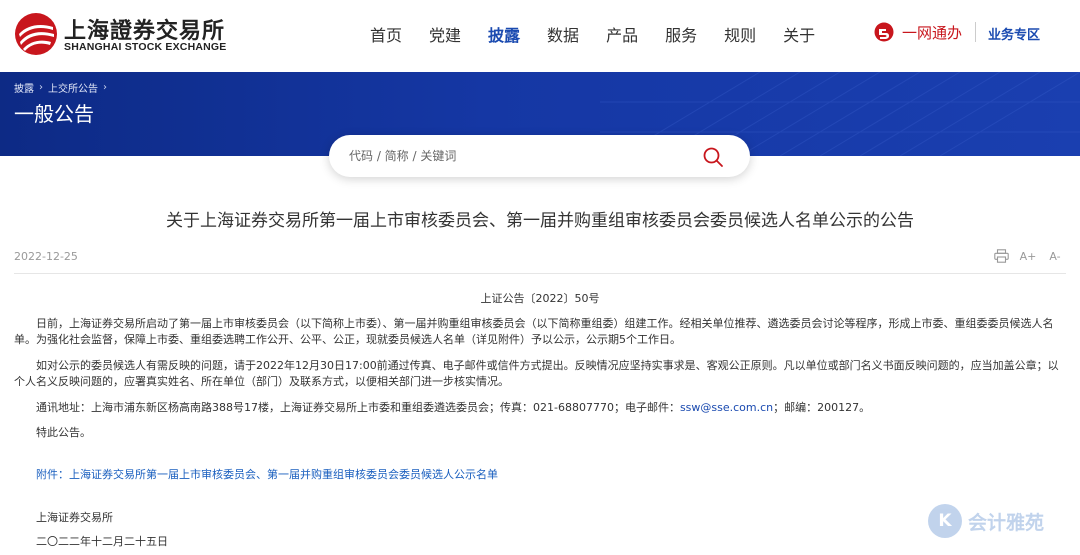  I want to click on nav-data: 数据, so click(563, 33).